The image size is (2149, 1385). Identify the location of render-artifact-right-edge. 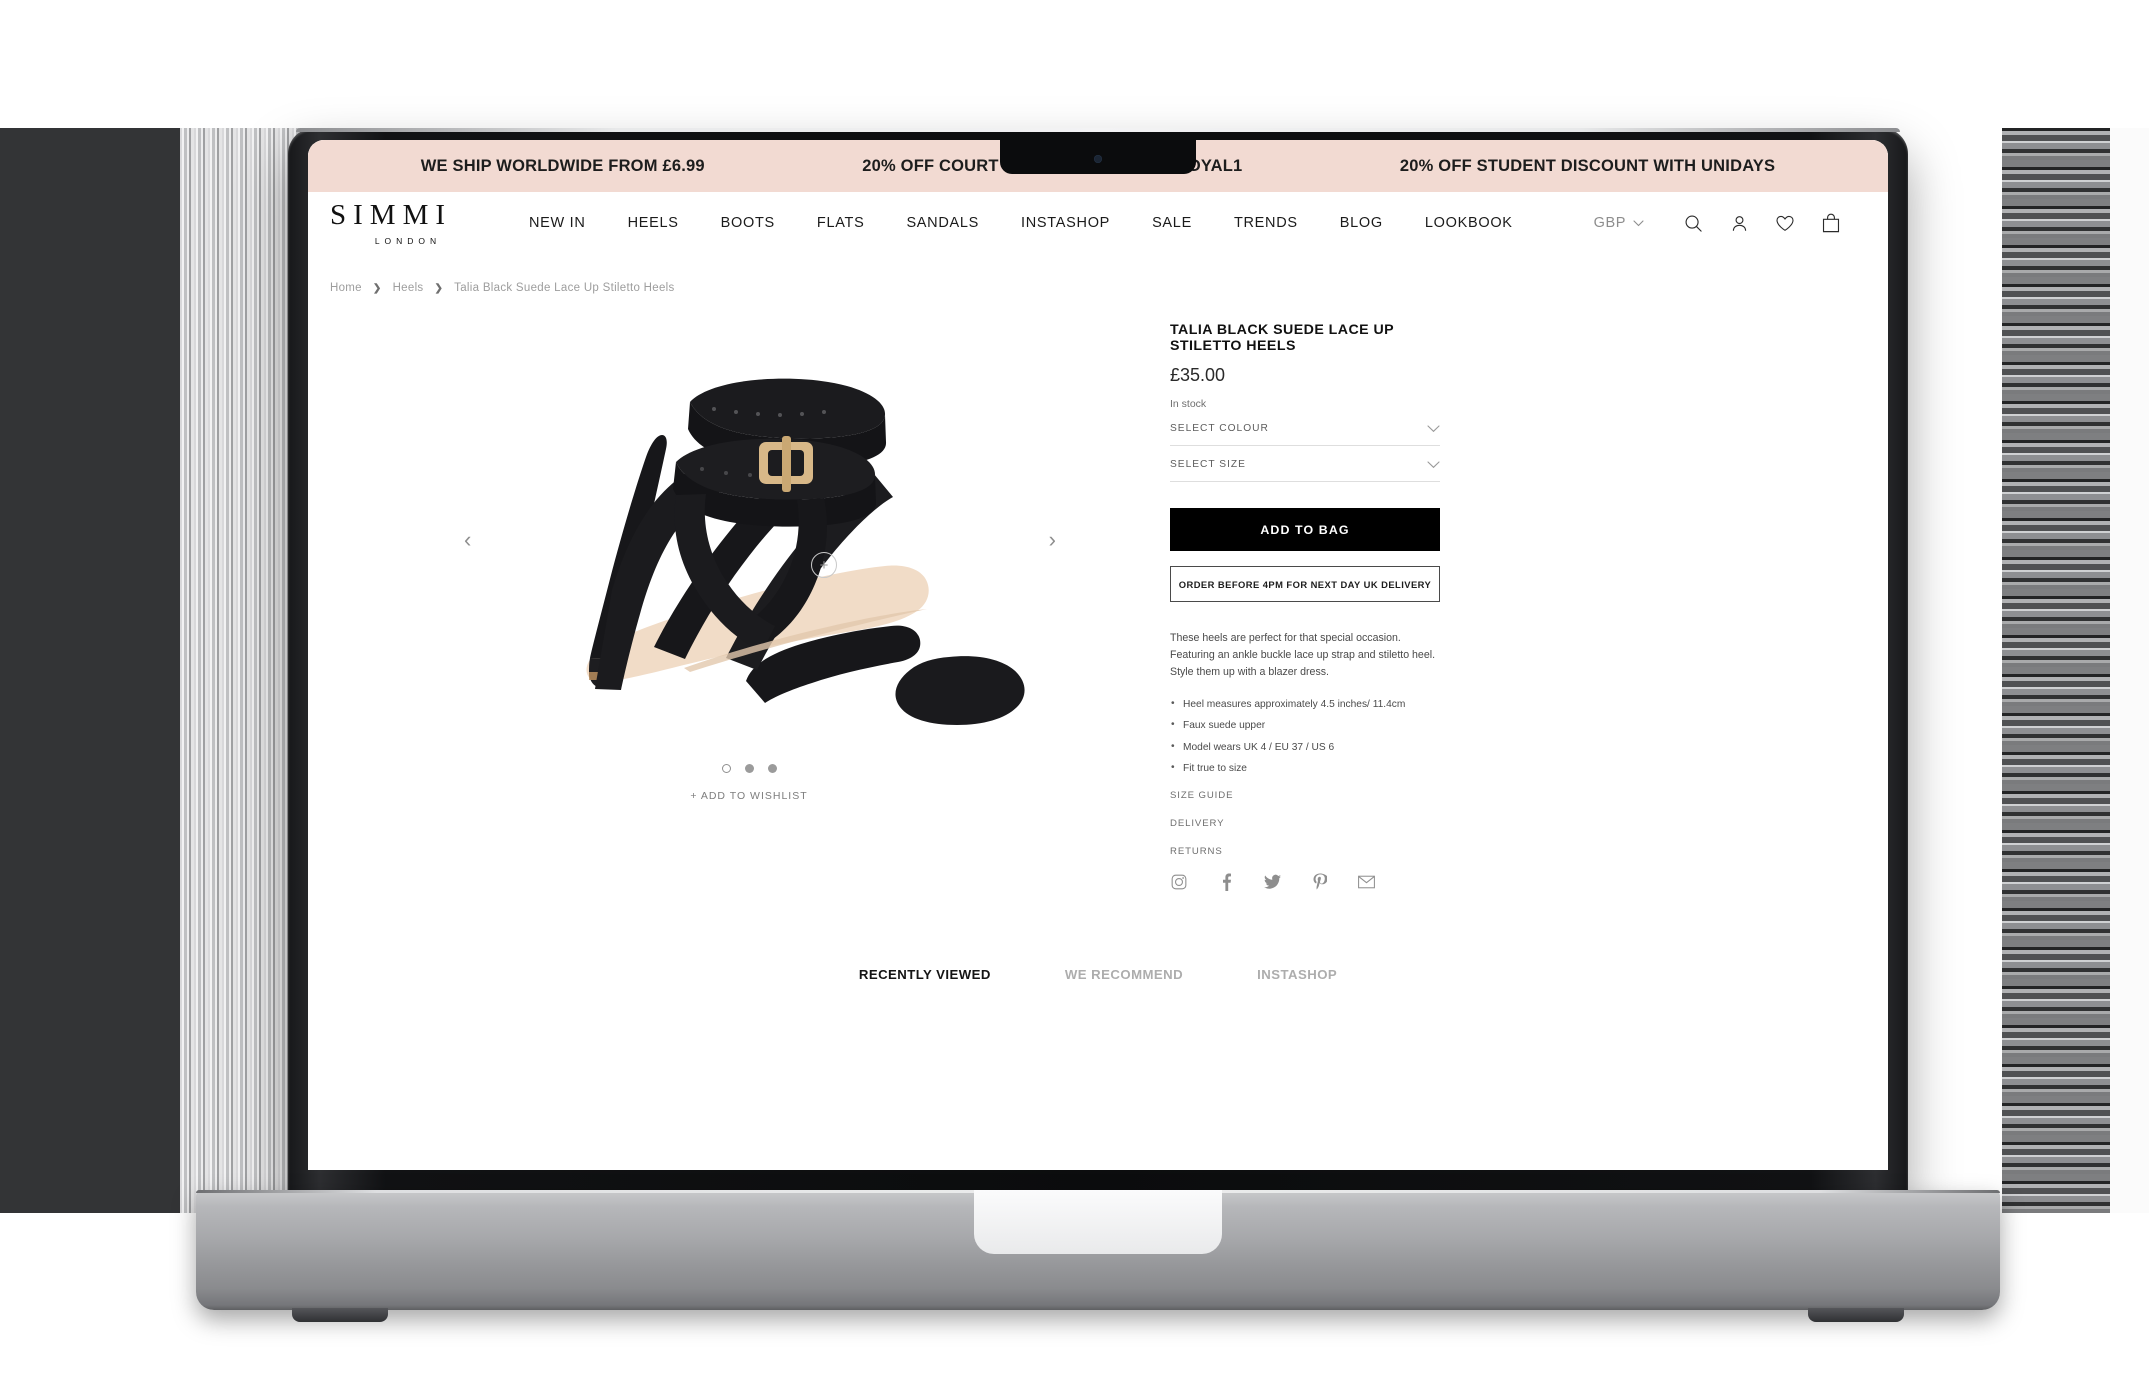
(2129, 670).